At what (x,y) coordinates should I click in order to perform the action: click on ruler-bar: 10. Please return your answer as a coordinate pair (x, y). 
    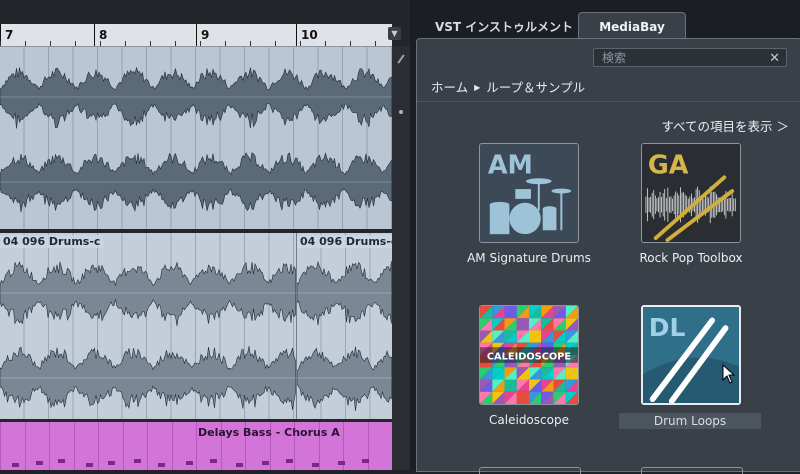
    Looking at the image, I should click on (307, 35).